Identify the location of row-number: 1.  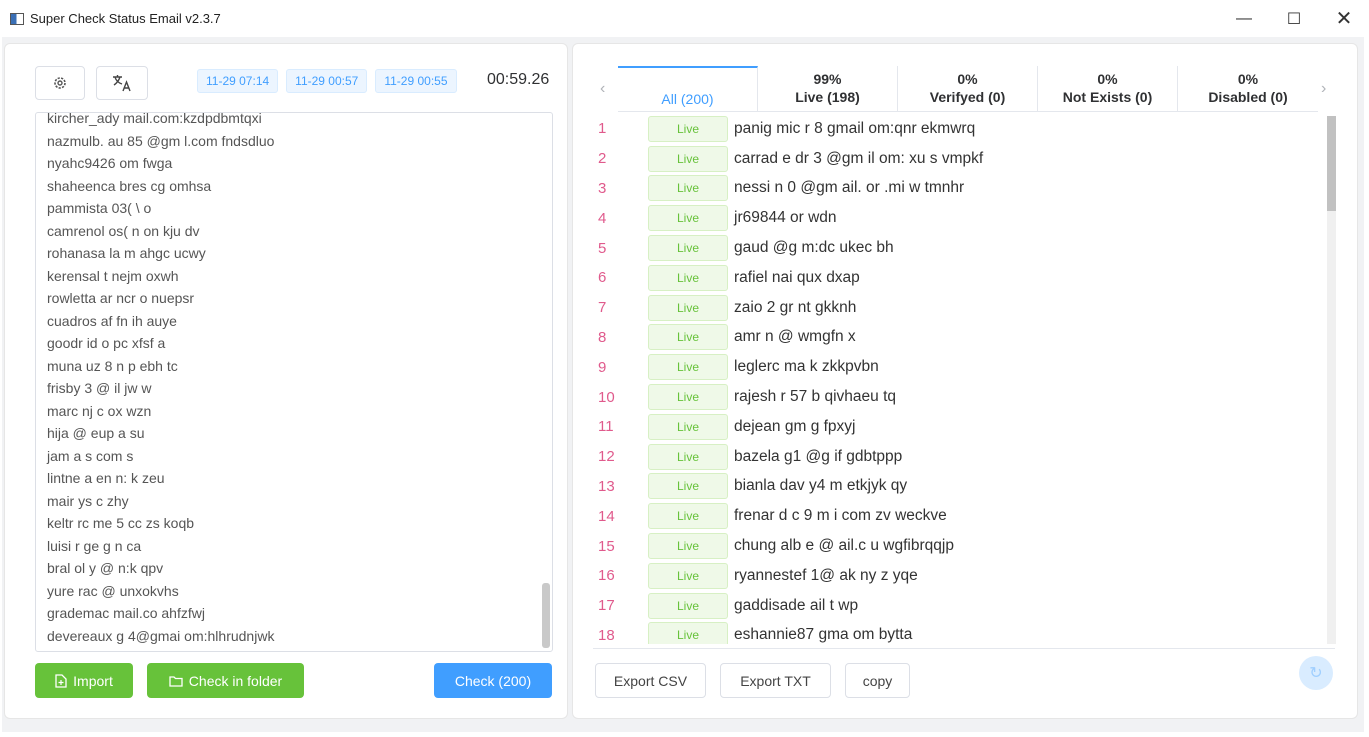
(602, 129).